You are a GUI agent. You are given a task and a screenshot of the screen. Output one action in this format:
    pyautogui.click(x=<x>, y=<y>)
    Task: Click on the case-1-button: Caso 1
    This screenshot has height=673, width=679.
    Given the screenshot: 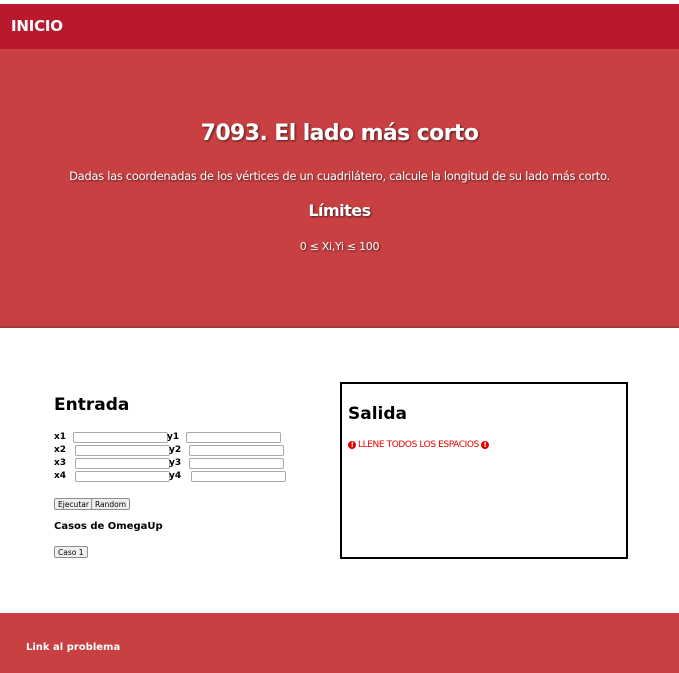 What is the action you would take?
    pyautogui.click(x=71, y=552)
    